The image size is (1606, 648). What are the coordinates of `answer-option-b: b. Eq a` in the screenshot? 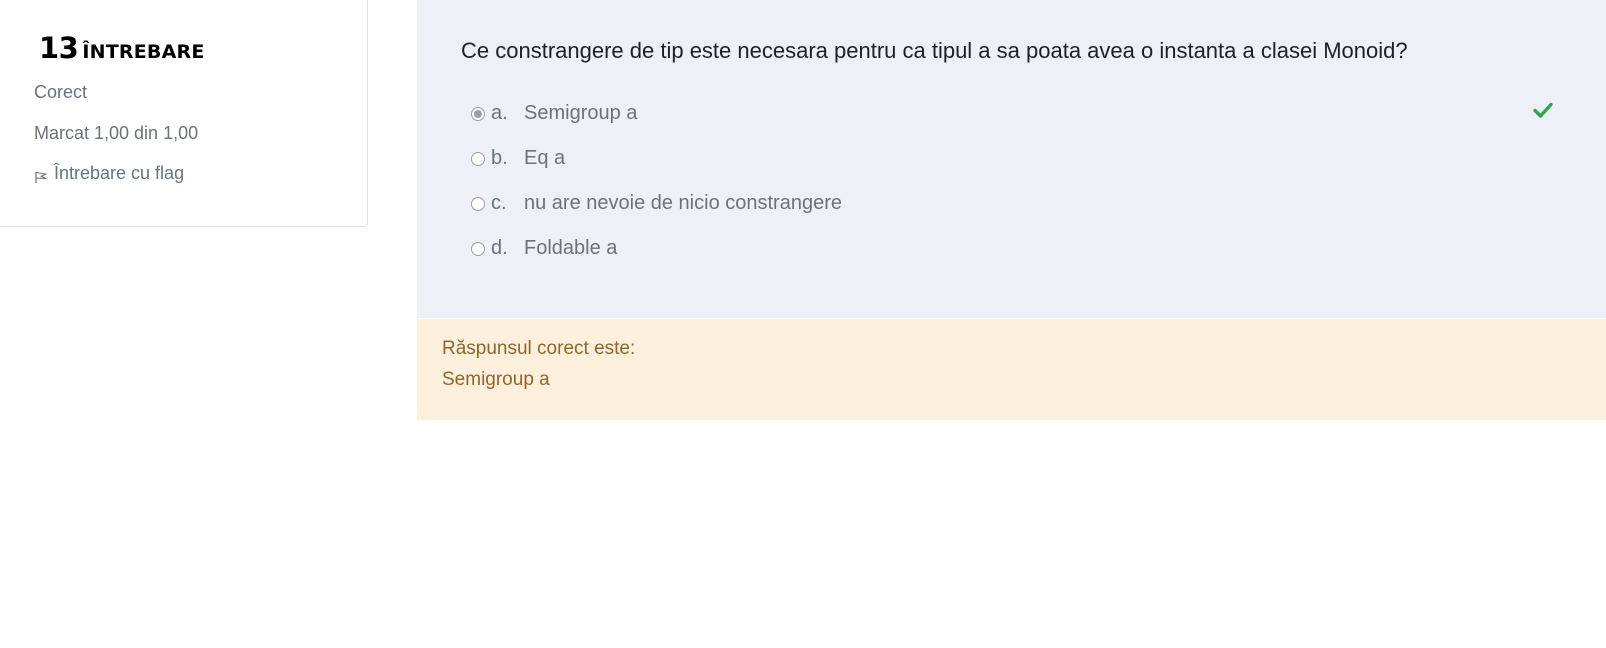 It's located at (518, 158).